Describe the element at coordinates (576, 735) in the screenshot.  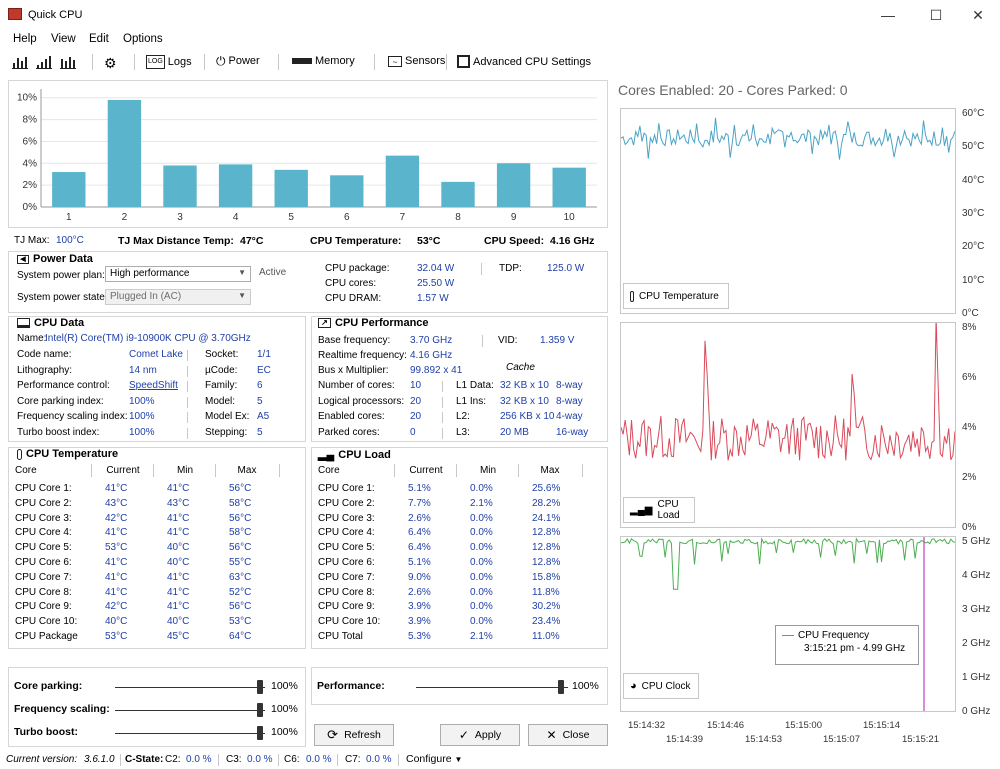
I see `close-label: Close` at that location.